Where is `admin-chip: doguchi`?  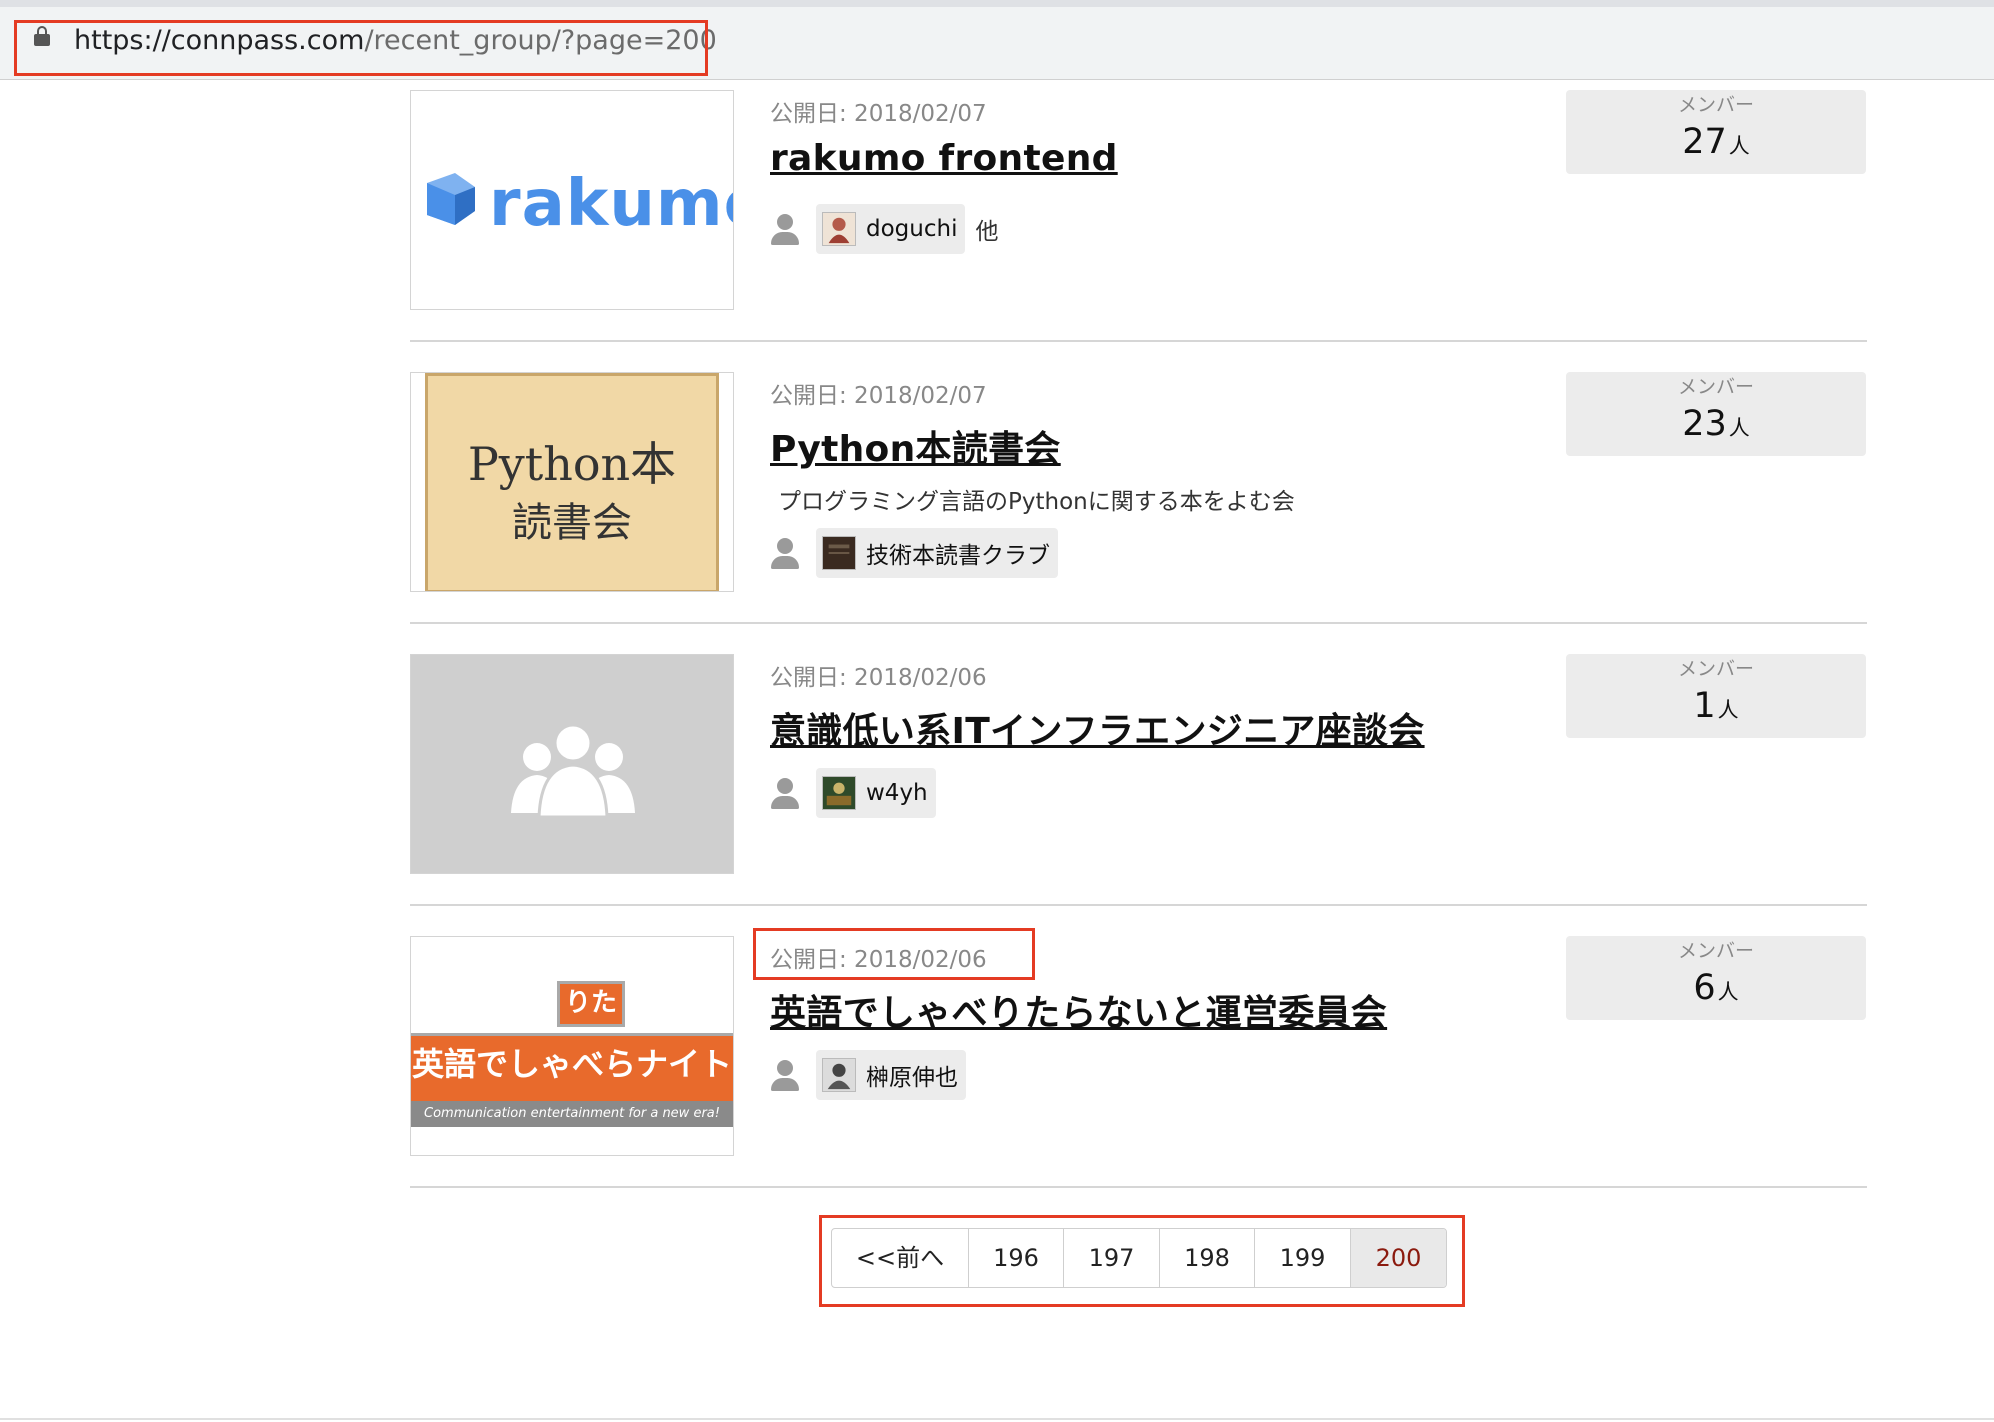
admin-chip: doguchi is located at coordinates (891, 229).